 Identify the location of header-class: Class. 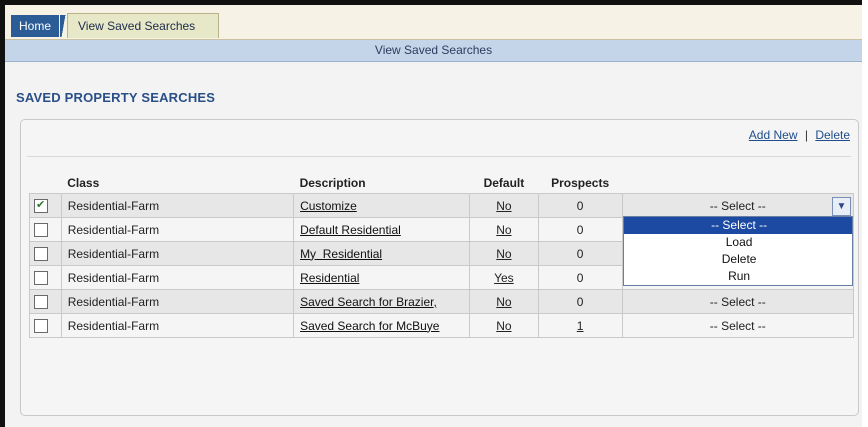
(83, 183).